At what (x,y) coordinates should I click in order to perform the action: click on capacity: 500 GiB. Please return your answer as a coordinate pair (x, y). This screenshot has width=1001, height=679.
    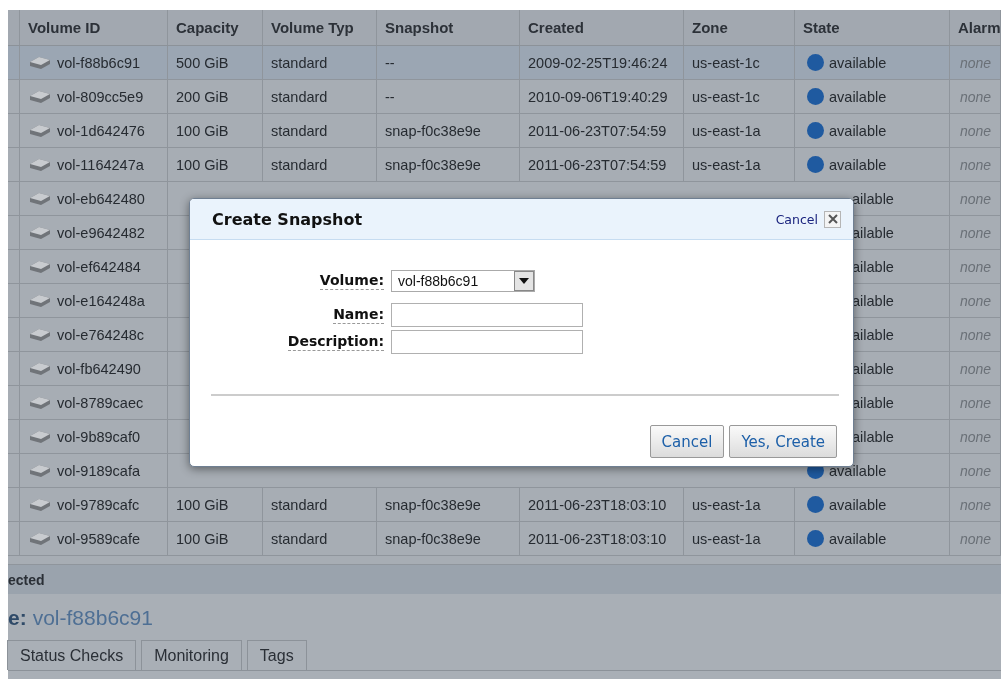
    Looking at the image, I should click on (202, 62).